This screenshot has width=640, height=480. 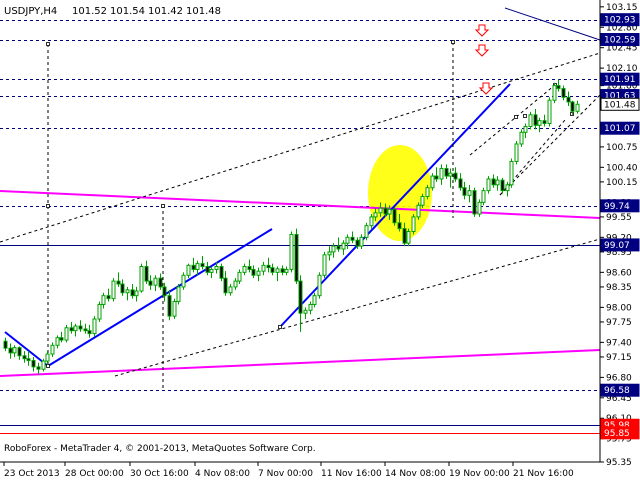 What do you see at coordinates (30, 11) in the screenshot?
I see `symbol-label: USDJPY,H4` at bounding box center [30, 11].